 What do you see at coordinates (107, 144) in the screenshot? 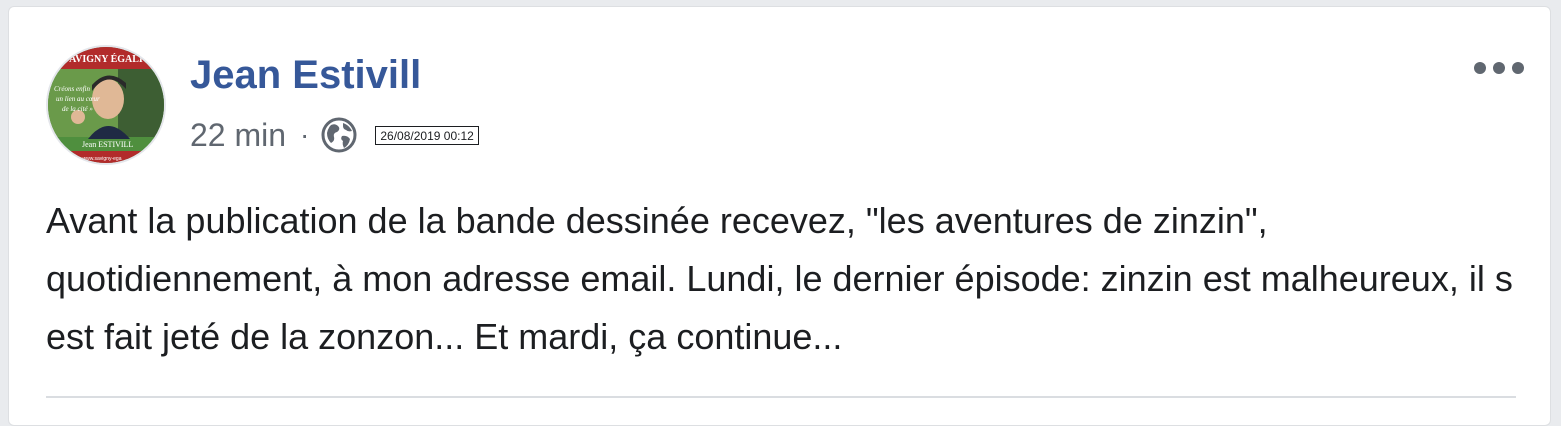
I see `svg-text: Jean ESTIVILL` at bounding box center [107, 144].